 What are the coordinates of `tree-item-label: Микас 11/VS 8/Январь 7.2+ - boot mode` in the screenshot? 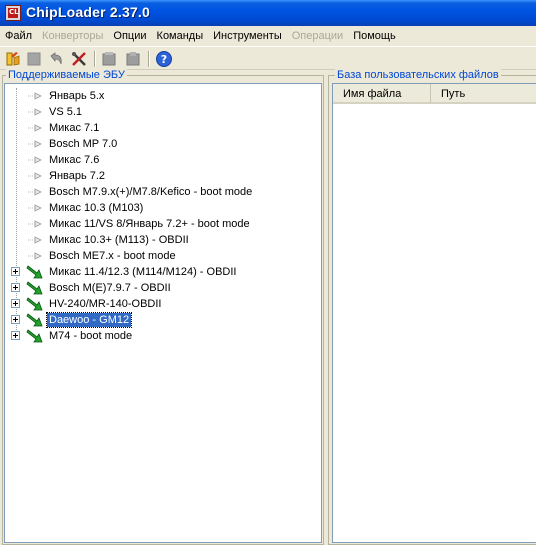 It's located at (149, 224).